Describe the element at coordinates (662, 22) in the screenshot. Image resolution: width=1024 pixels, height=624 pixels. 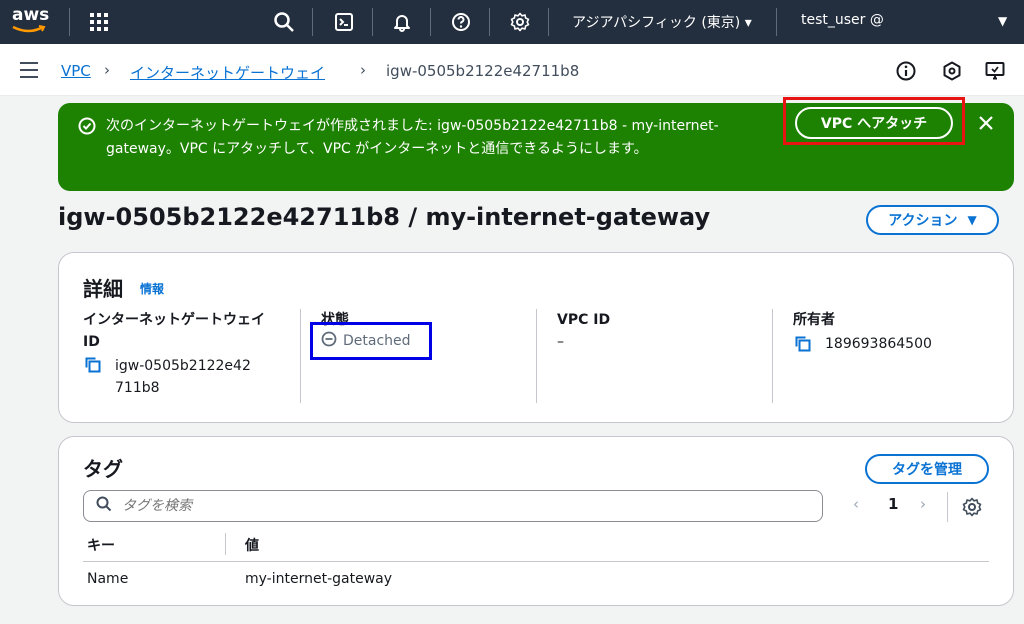
I see `region-selector: アジアパシフィック (東京) ▾` at that location.